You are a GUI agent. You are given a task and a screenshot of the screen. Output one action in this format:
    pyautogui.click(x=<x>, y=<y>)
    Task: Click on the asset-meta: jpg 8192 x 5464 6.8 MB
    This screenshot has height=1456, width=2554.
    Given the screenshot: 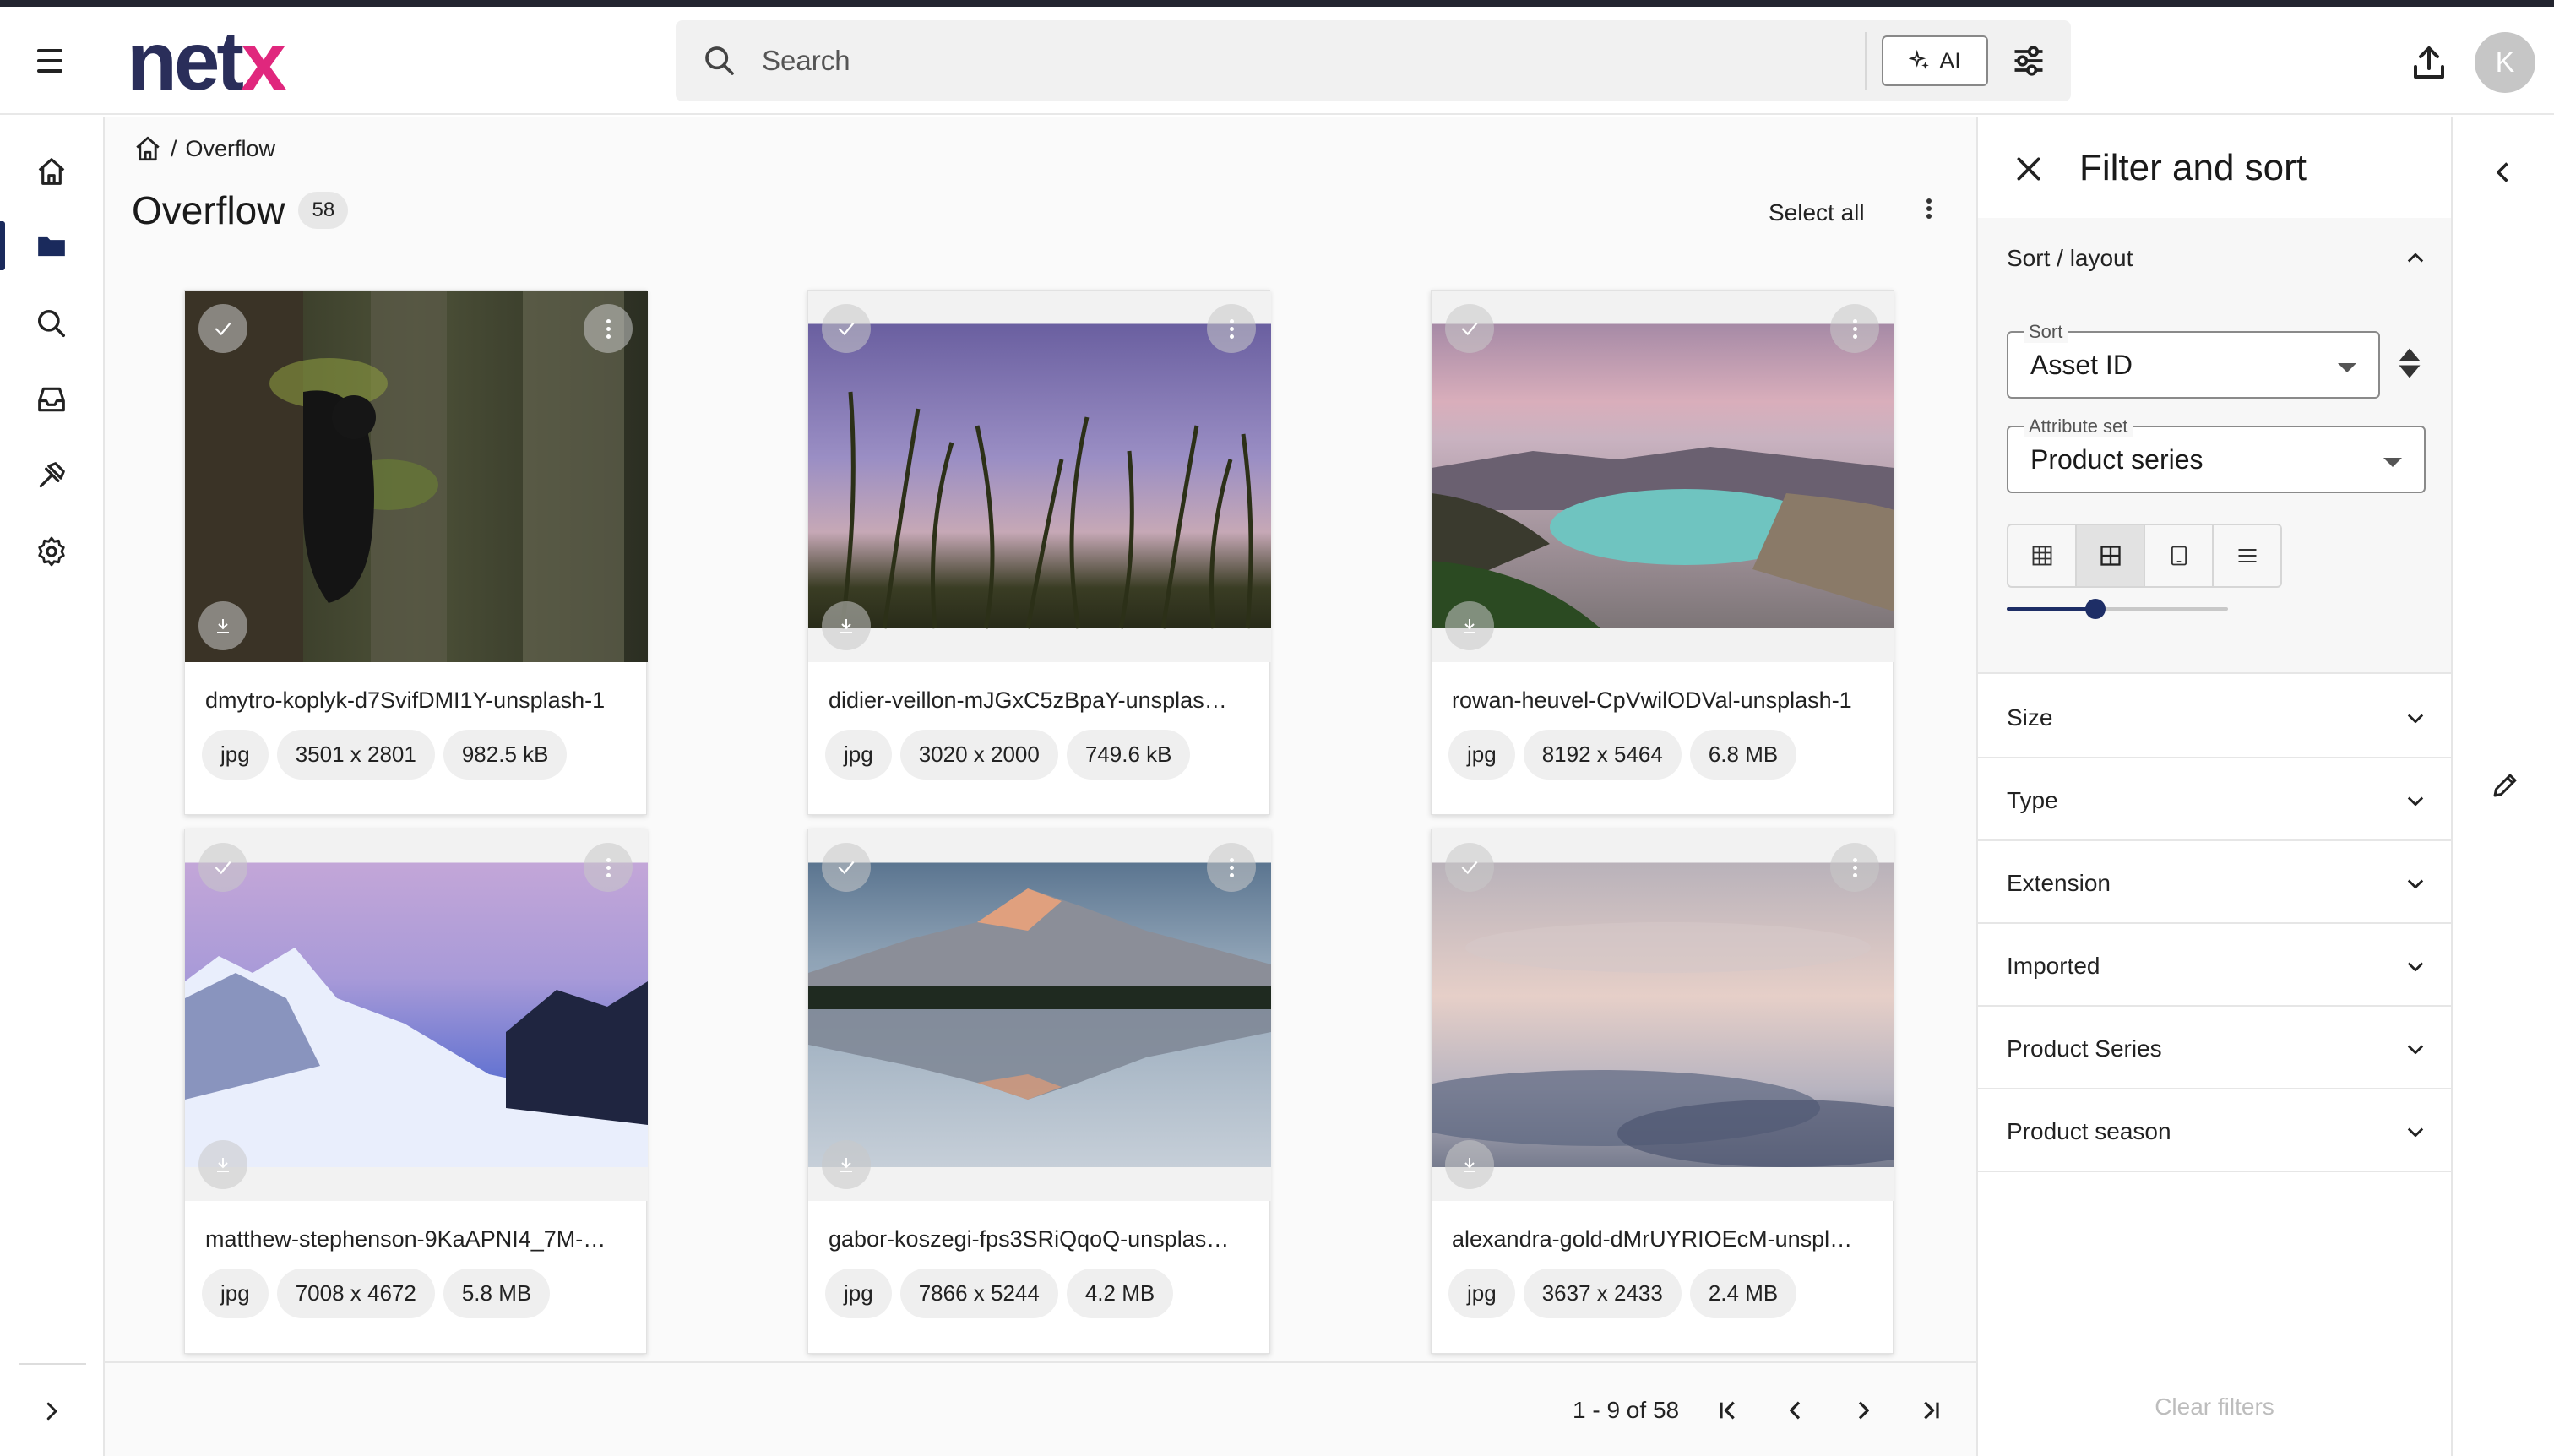 What is the action you would take?
    pyautogui.click(x=1622, y=755)
    